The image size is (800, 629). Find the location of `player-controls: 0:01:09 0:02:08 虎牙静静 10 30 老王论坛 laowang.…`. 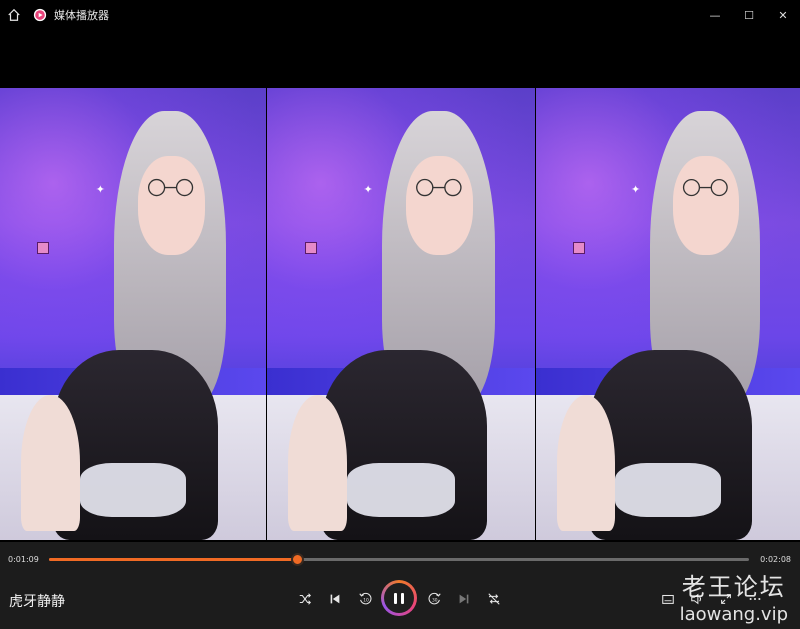

player-controls: 0:01:09 0:02:08 虎牙静静 10 30 老王论坛 laowang.… is located at coordinates (400, 585).